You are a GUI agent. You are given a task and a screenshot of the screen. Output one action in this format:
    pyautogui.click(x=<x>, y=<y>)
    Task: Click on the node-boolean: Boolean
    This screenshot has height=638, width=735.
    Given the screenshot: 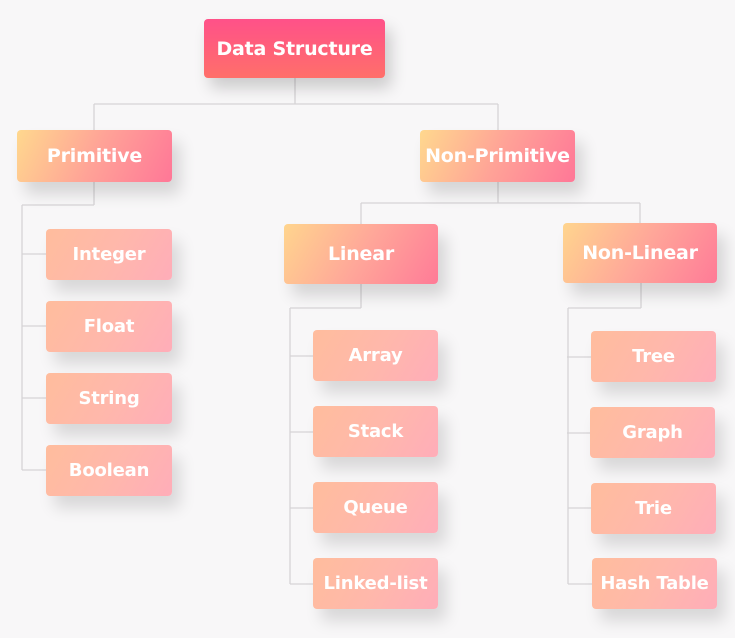 What is the action you would take?
    pyautogui.click(x=109, y=470)
    